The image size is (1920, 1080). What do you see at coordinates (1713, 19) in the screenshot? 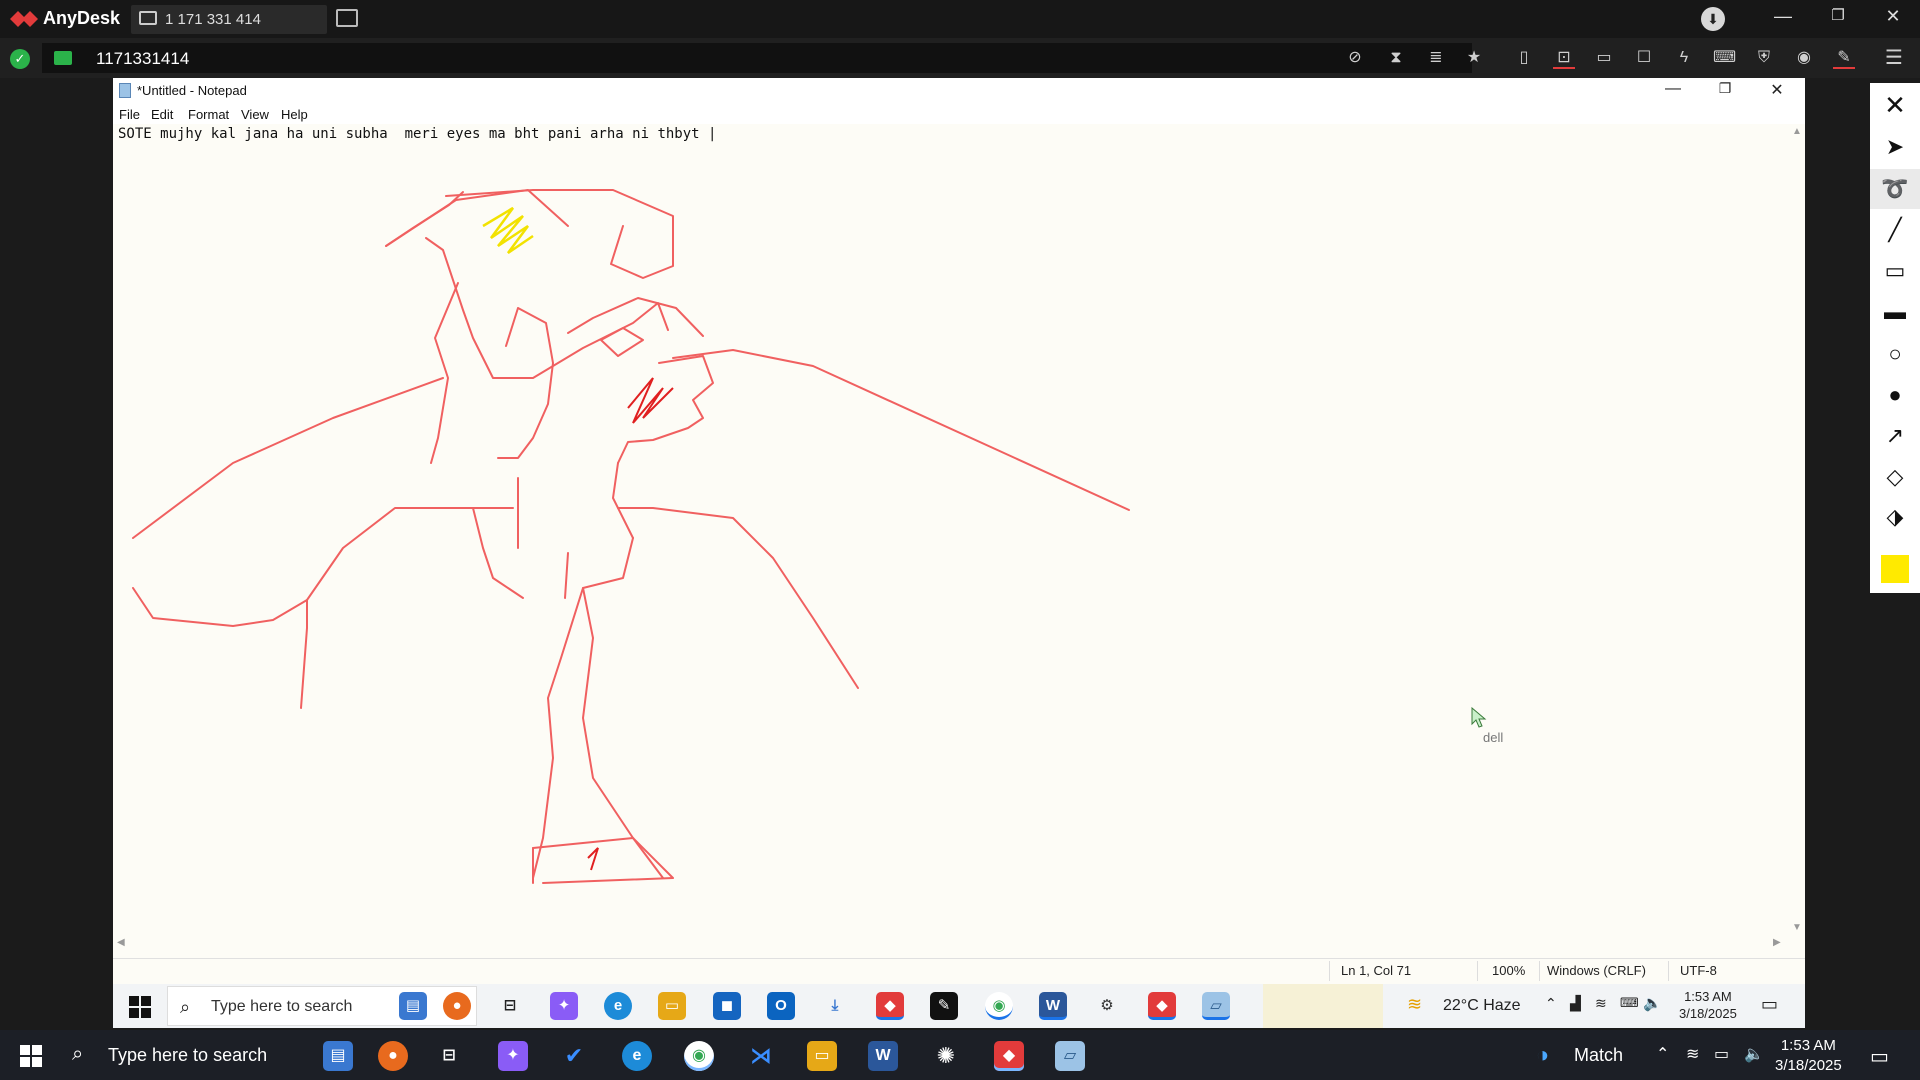
I see `download-icon: ⬇` at bounding box center [1713, 19].